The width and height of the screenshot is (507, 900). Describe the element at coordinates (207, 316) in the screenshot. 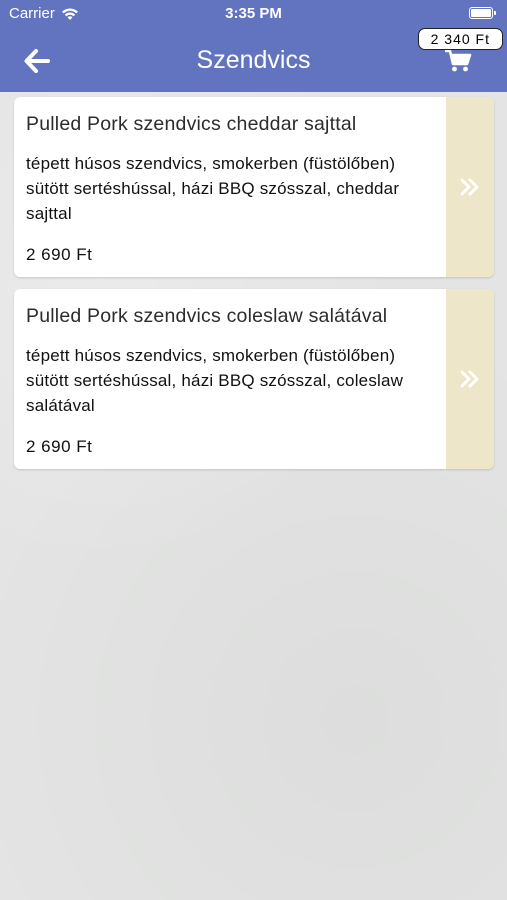

I see `product-title: Pulled Pork szendvics coleslaw salátával` at that location.